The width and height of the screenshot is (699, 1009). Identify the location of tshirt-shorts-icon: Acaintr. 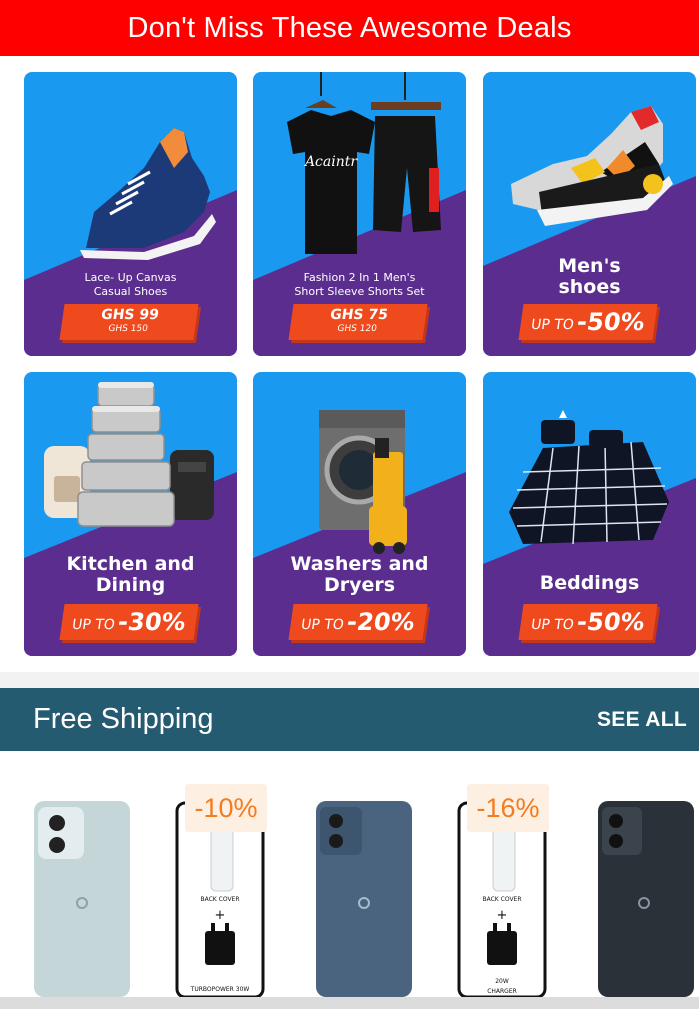
(364, 163).